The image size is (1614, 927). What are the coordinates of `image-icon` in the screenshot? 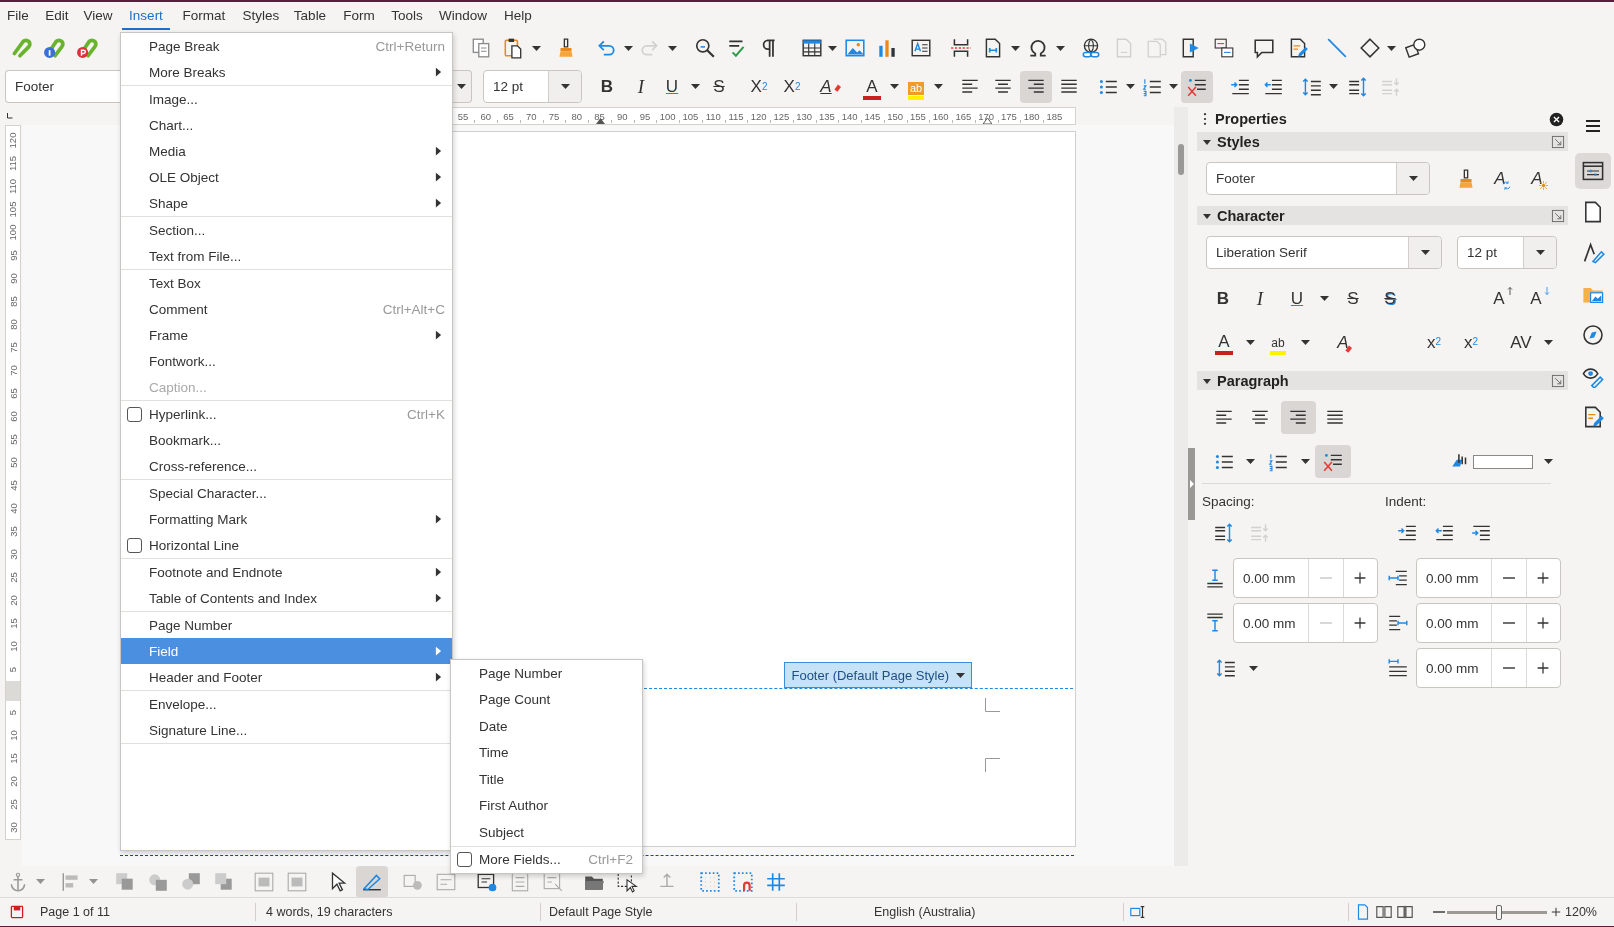 It's located at (855, 48).